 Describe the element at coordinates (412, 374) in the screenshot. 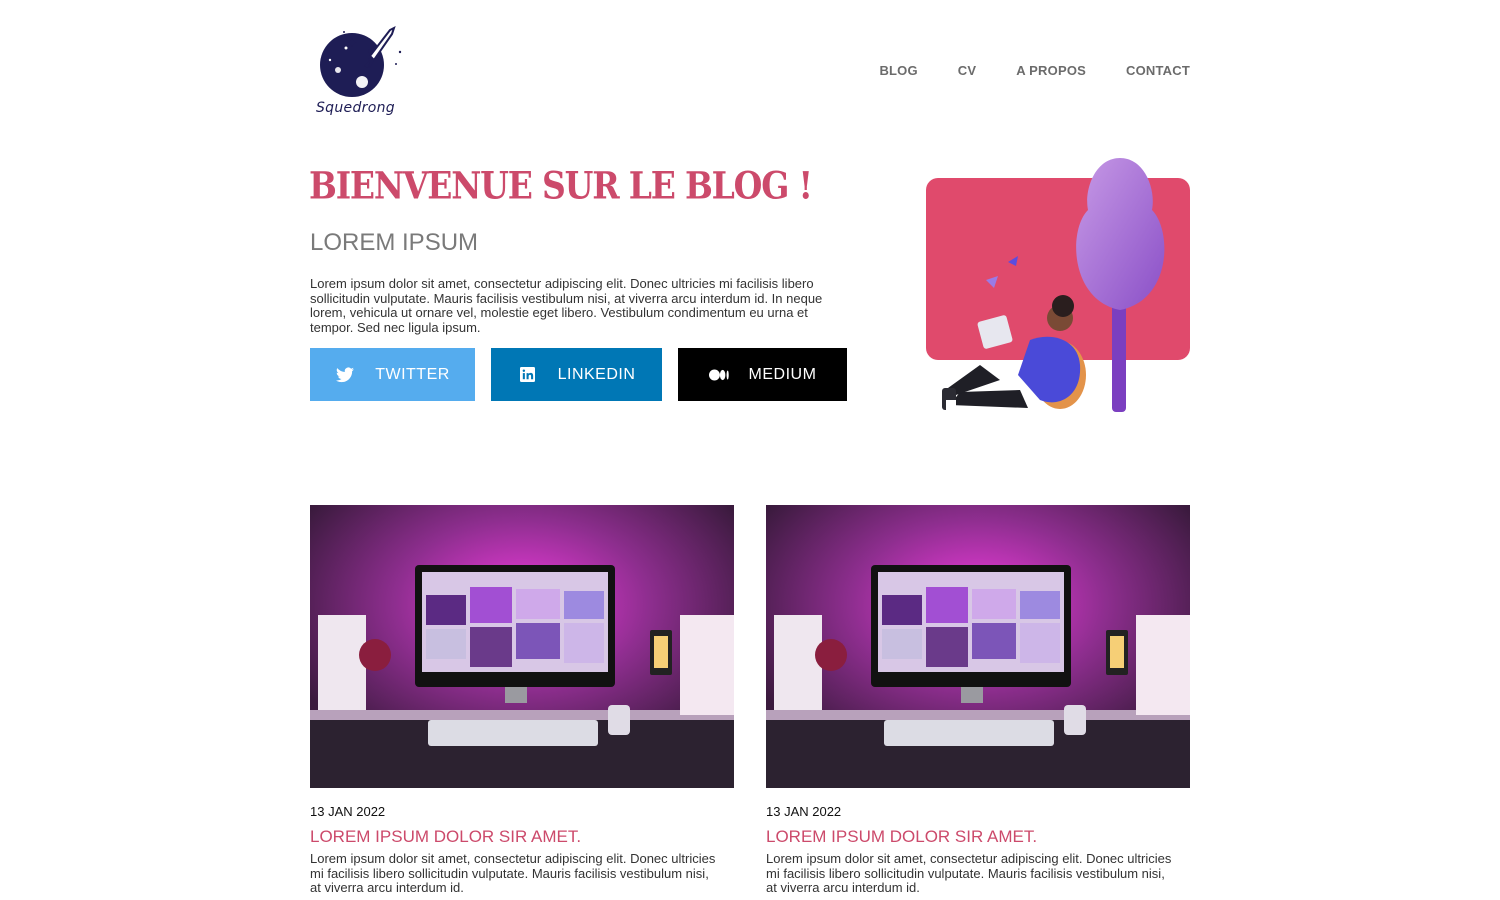

I see `twitter-label: TWITTER` at that location.